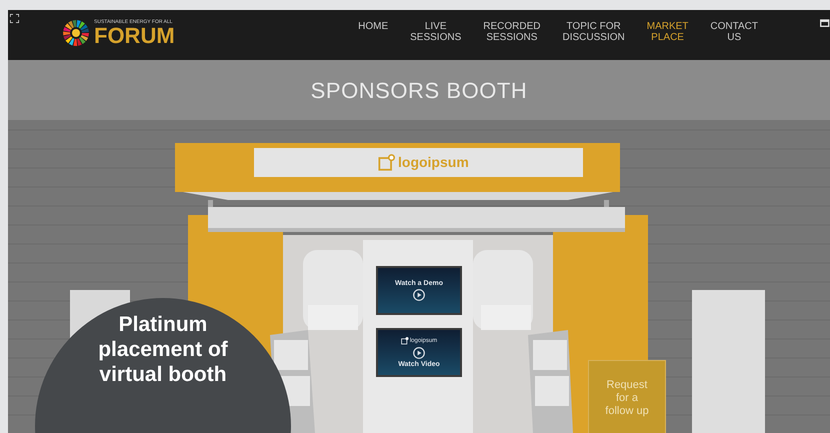 Image resolution: width=830 pixels, height=433 pixels. I want to click on nav-link: LIVE SESSIONS, so click(436, 32).